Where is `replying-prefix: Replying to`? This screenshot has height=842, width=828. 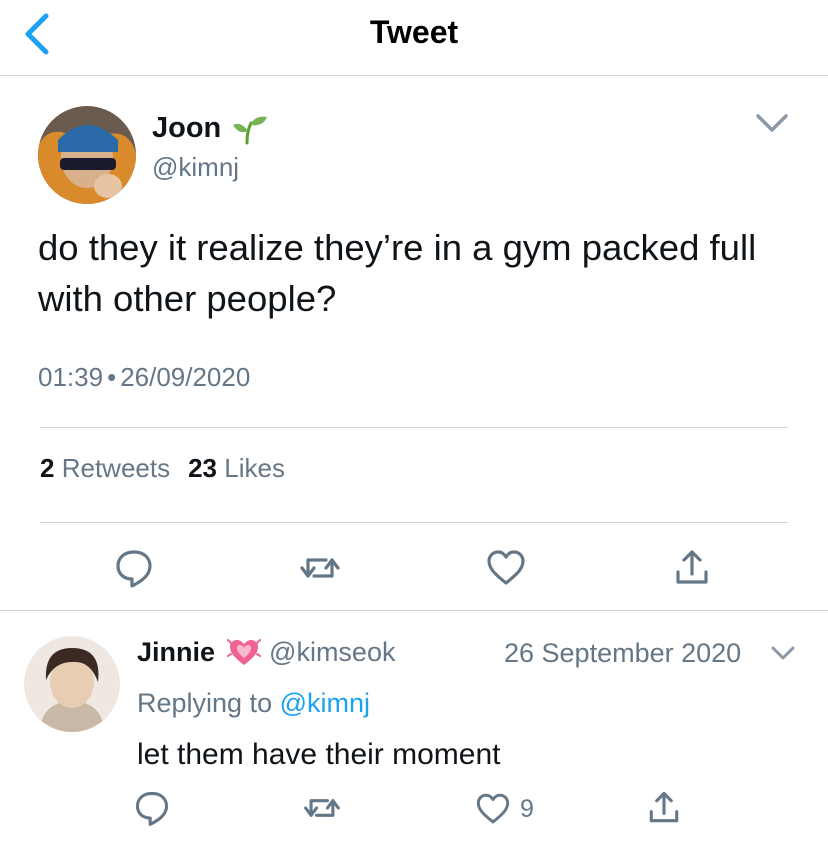 replying-prefix: Replying to is located at coordinates (205, 703).